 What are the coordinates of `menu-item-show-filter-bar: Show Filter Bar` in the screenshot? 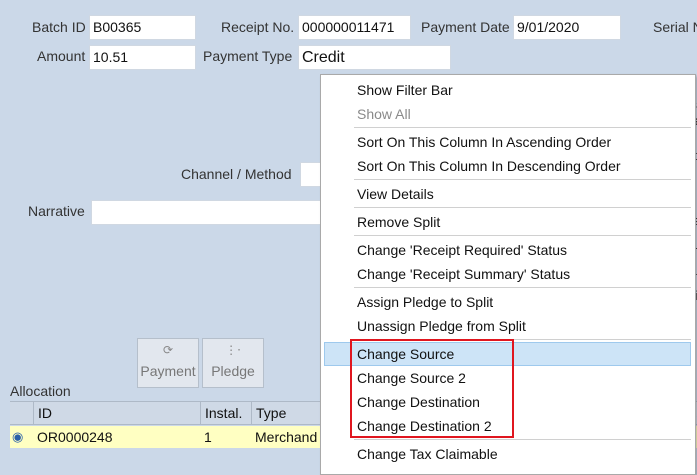 It's located at (405, 90).